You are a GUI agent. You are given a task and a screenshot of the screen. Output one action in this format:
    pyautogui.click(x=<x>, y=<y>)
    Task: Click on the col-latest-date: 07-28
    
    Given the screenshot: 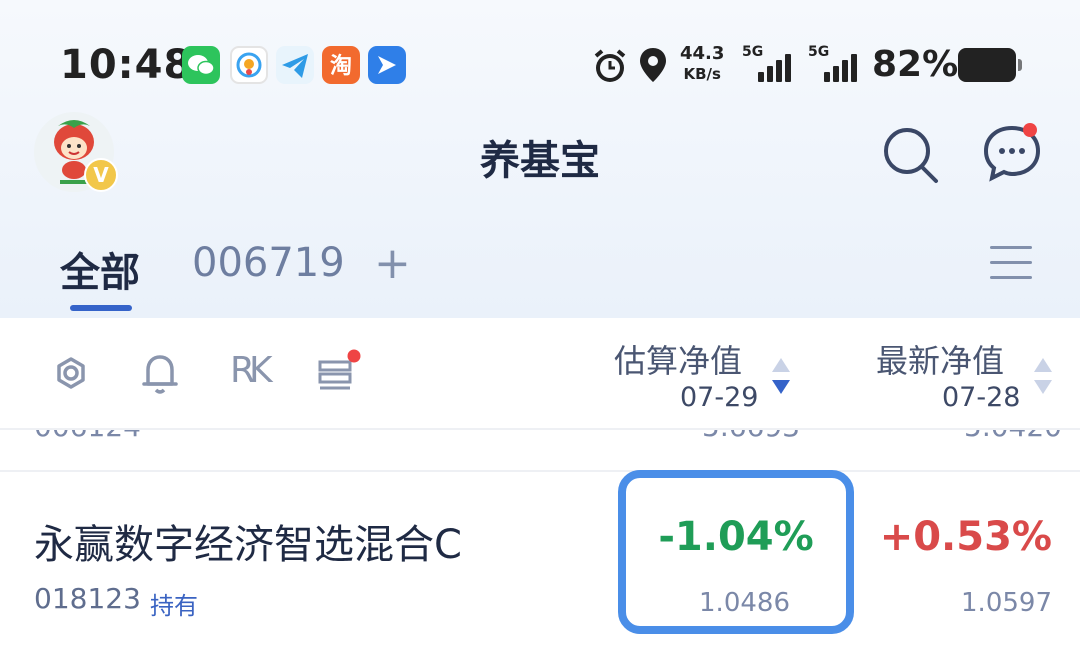 What is the action you would take?
    pyautogui.click(x=981, y=397)
    